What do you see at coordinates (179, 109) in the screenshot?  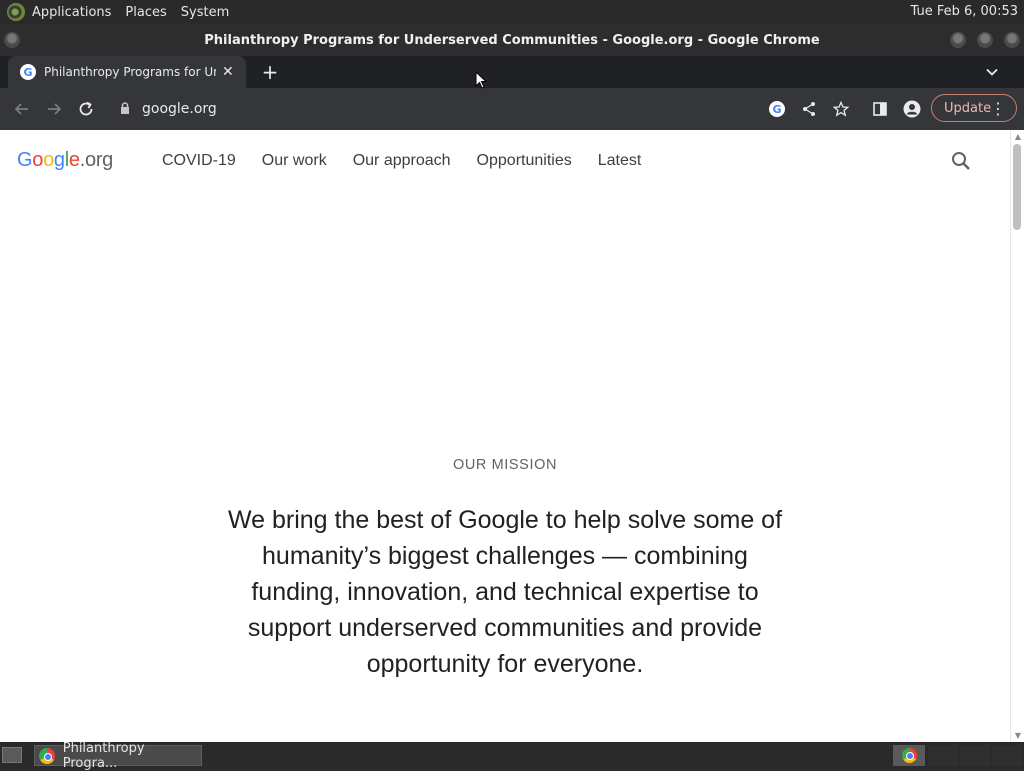 I see `url-text: google.org` at bounding box center [179, 109].